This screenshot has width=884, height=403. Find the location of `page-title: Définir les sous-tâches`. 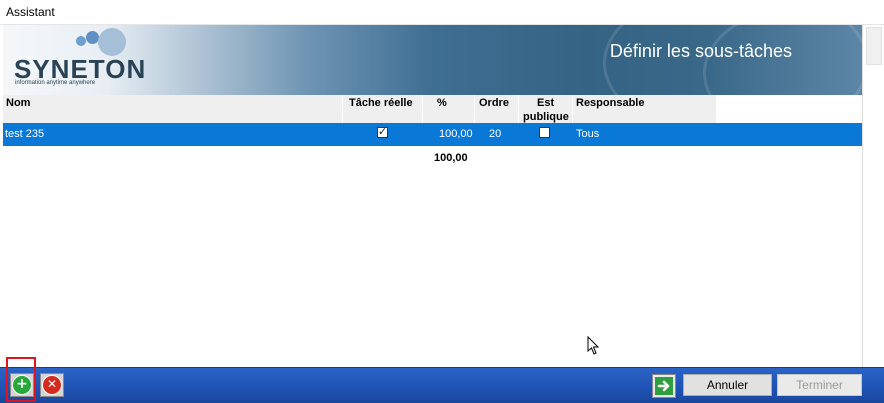

page-title: Définir les sous-tâches is located at coordinates (700, 51).